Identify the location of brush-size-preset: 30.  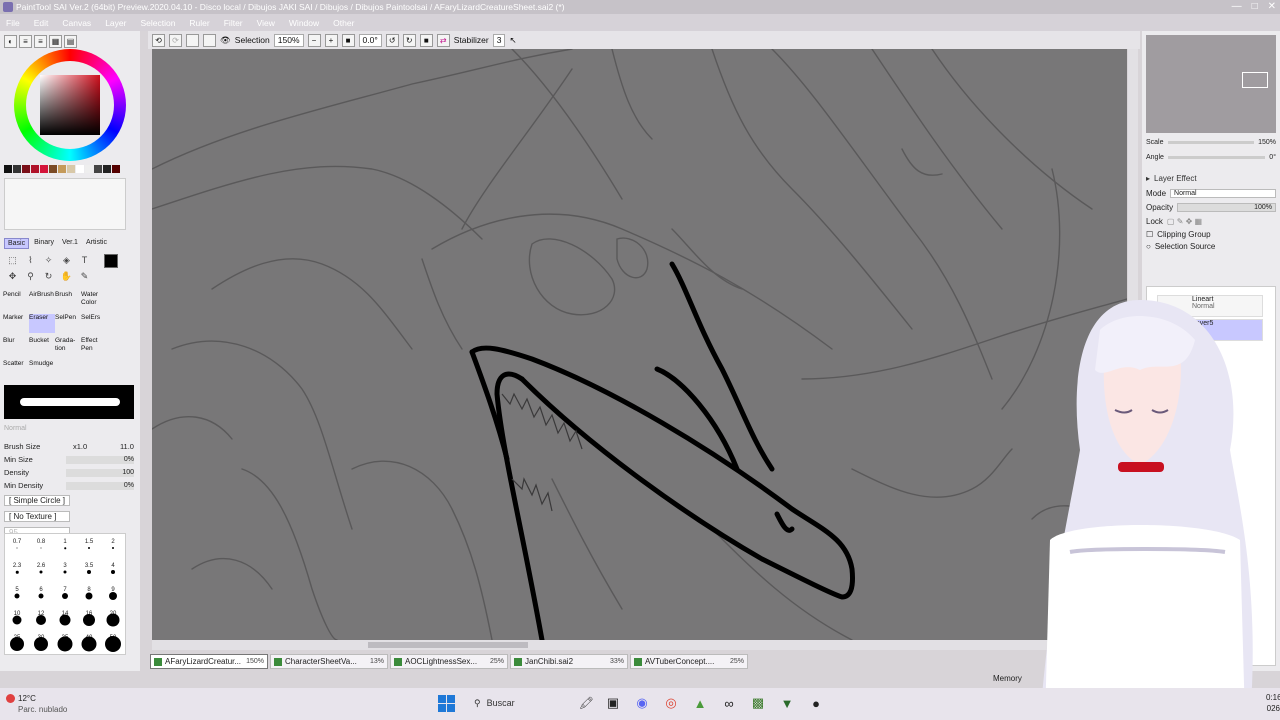
(41, 642).